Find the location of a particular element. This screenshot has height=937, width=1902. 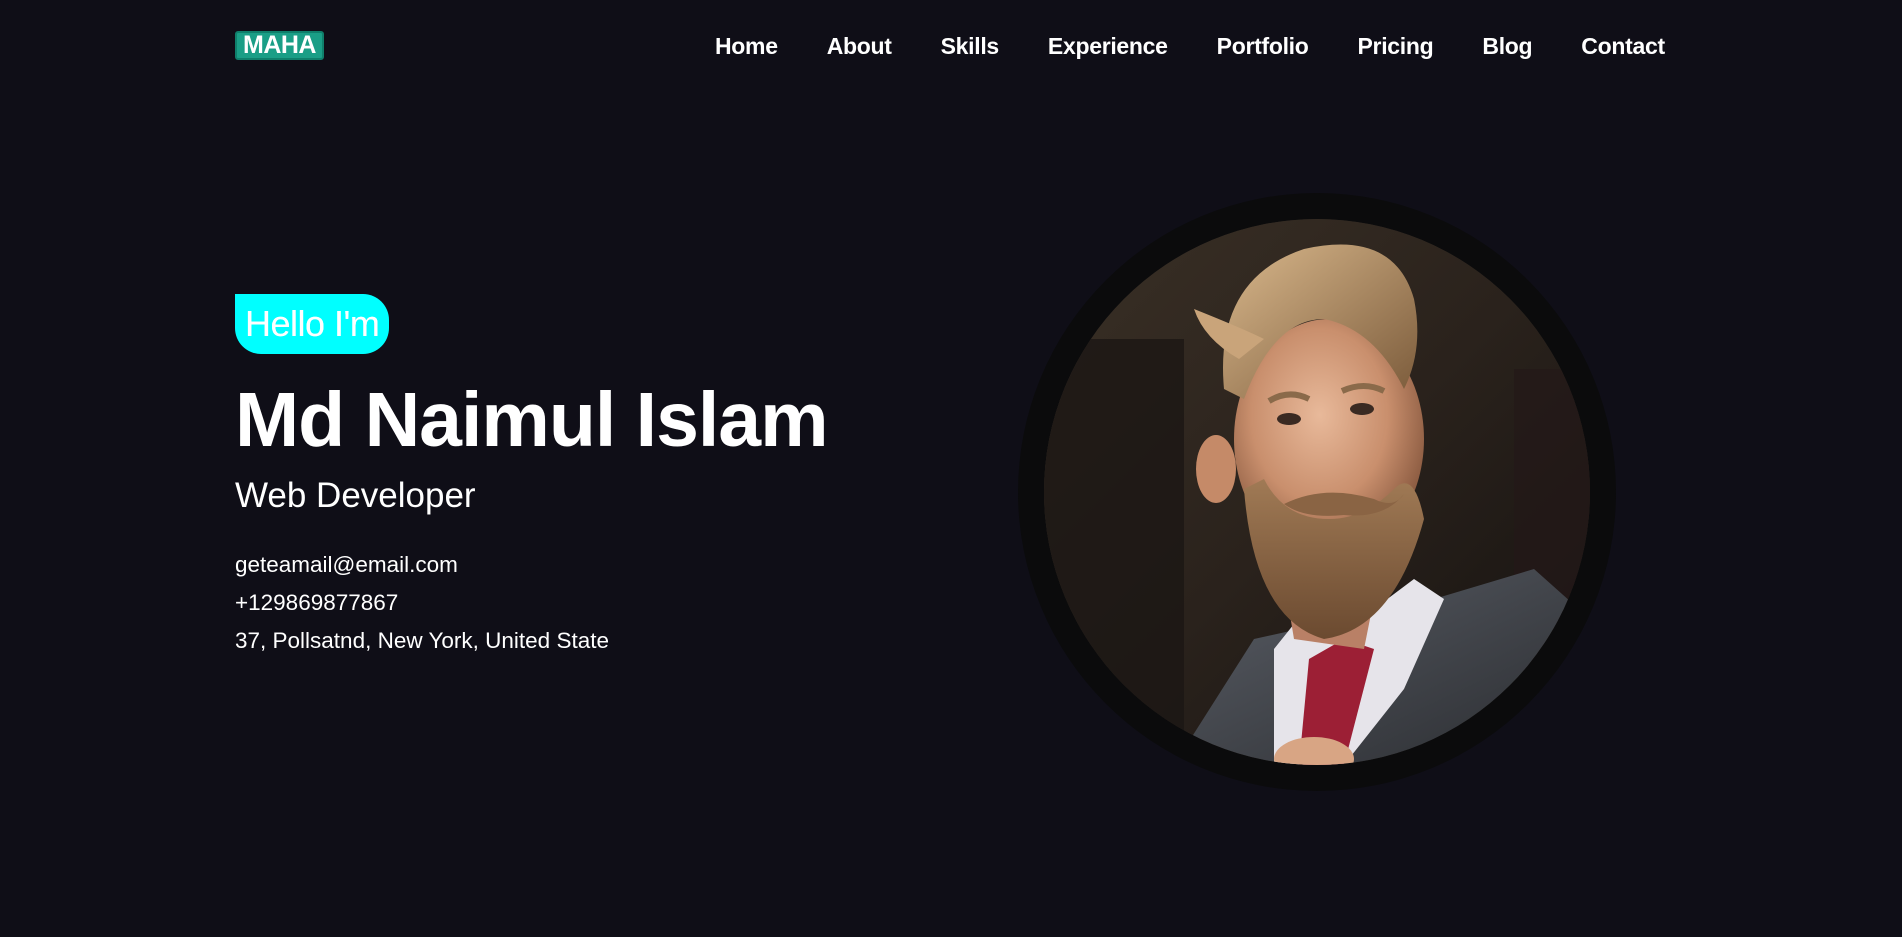

nav-link-skills: Skills is located at coordinates (970, 46).